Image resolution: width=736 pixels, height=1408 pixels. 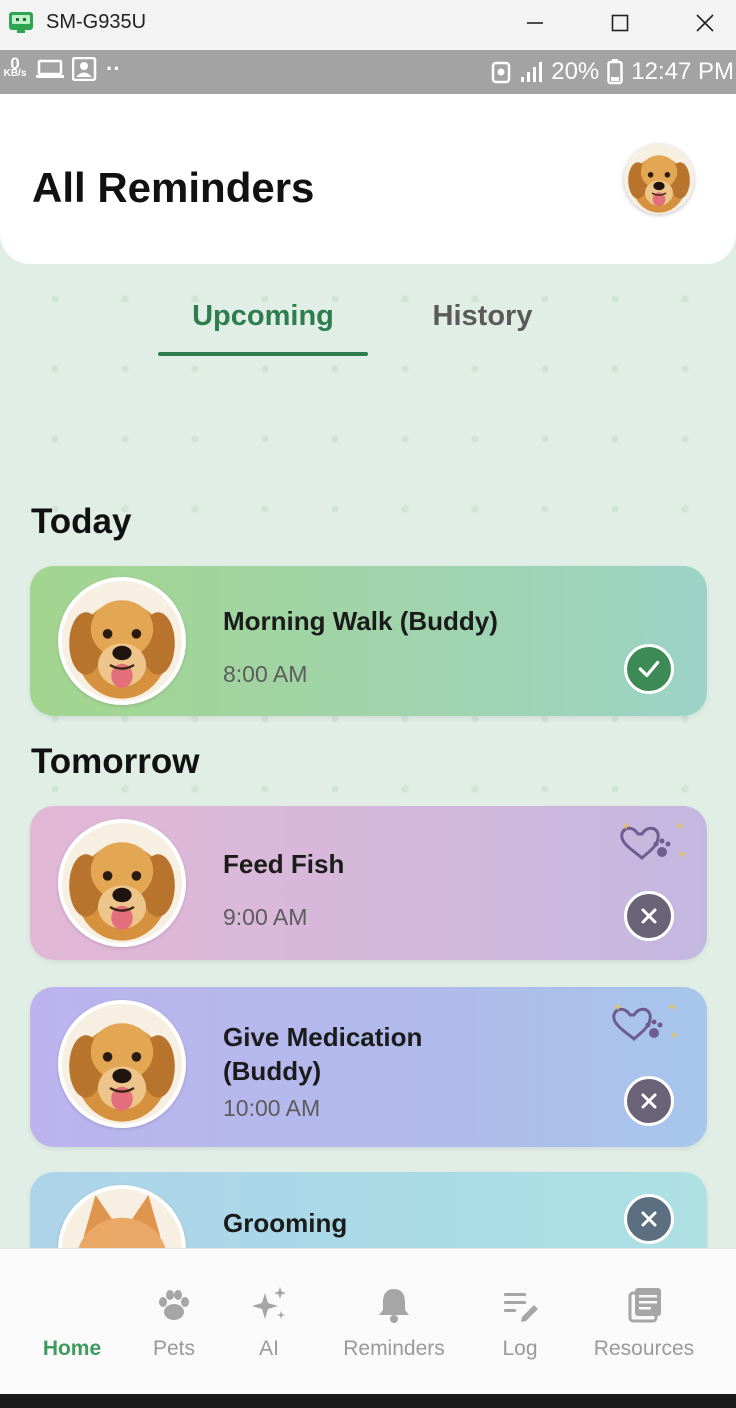 I want to click on sync-icon, so click(x=501, y=72).